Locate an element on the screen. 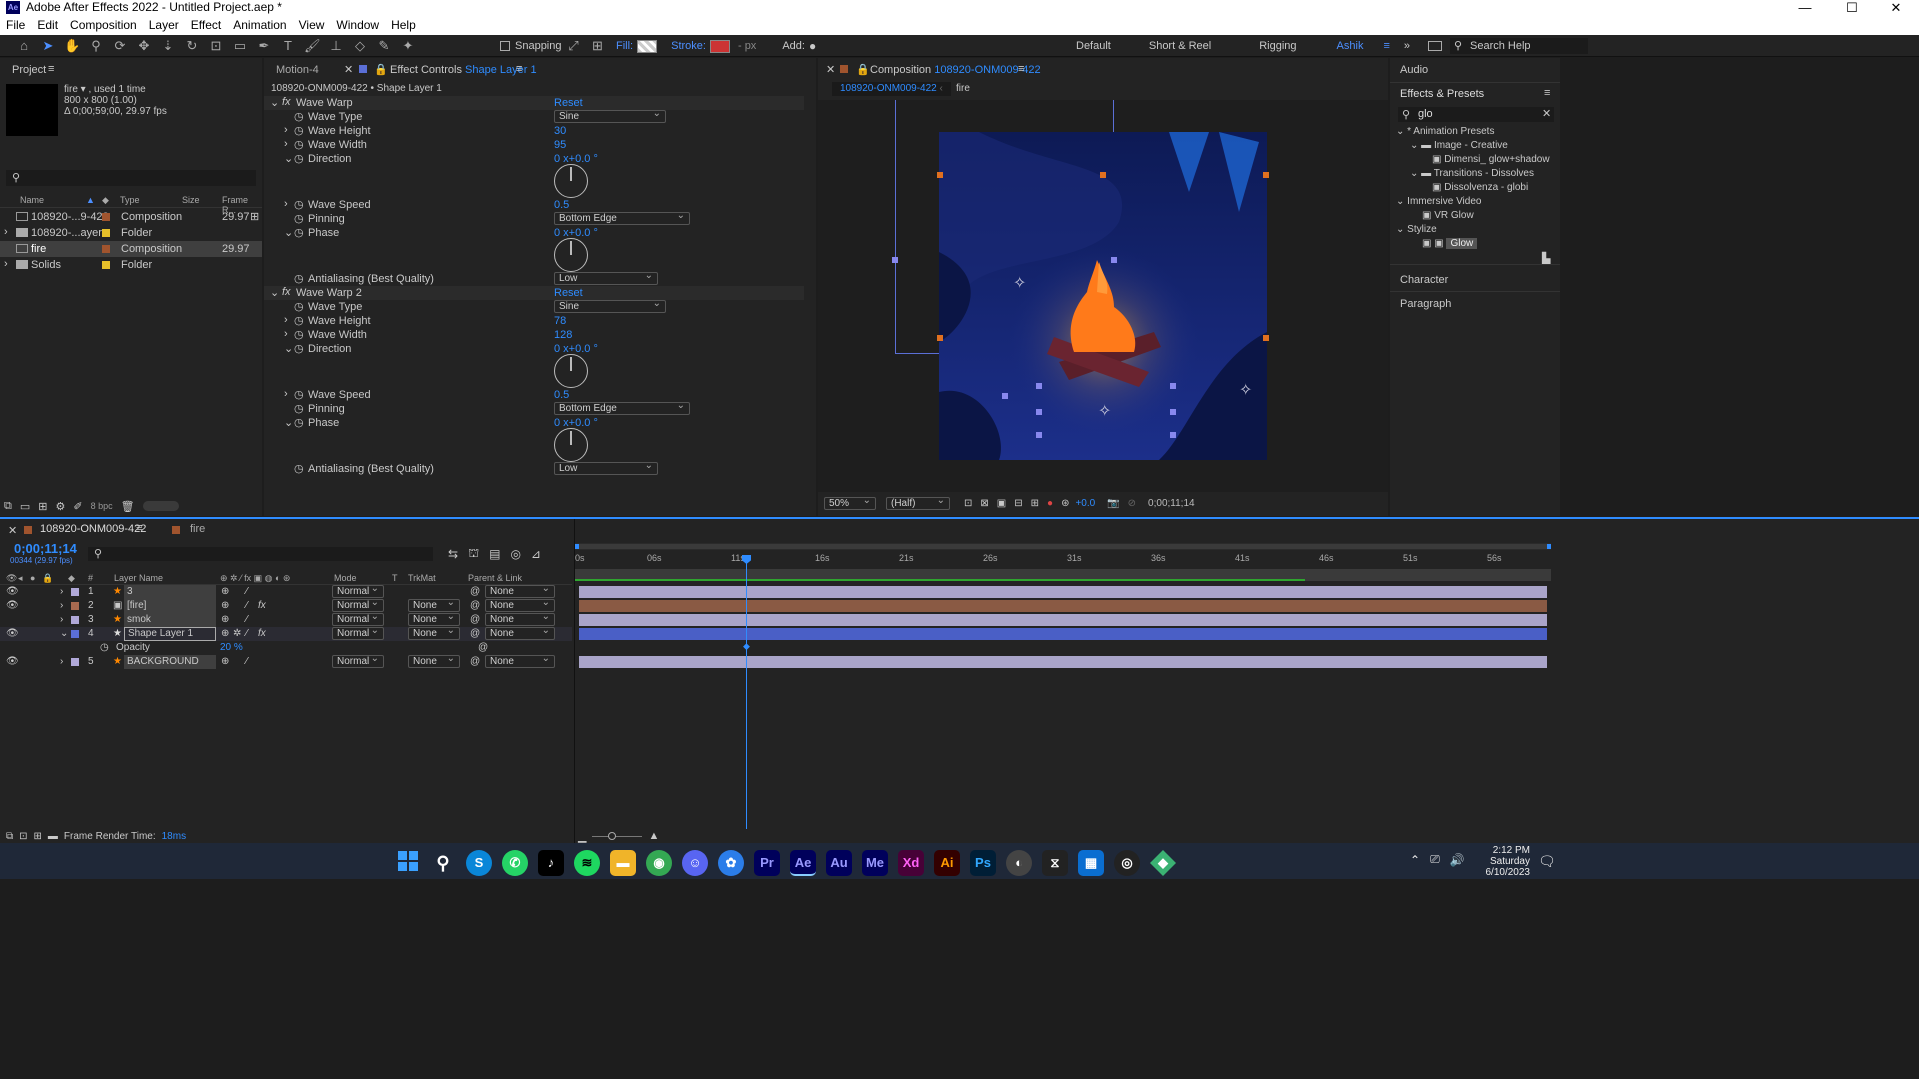 The height and width of the screenshot is (1079, 1919). motion-blur-icon: ◎ is located at coordinates (515, 554).